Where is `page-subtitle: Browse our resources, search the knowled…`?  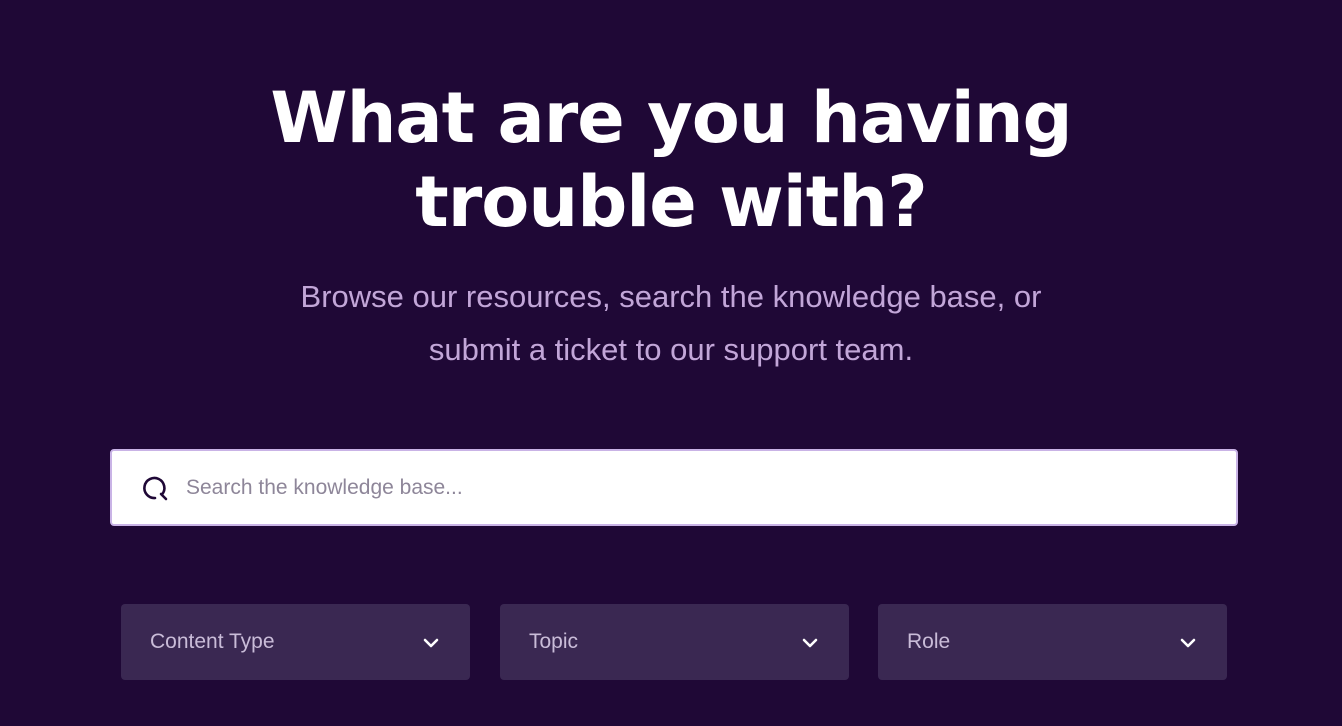
page-subtitle: Browse our resources, search the knowled… is located at coordinates (671, 323).